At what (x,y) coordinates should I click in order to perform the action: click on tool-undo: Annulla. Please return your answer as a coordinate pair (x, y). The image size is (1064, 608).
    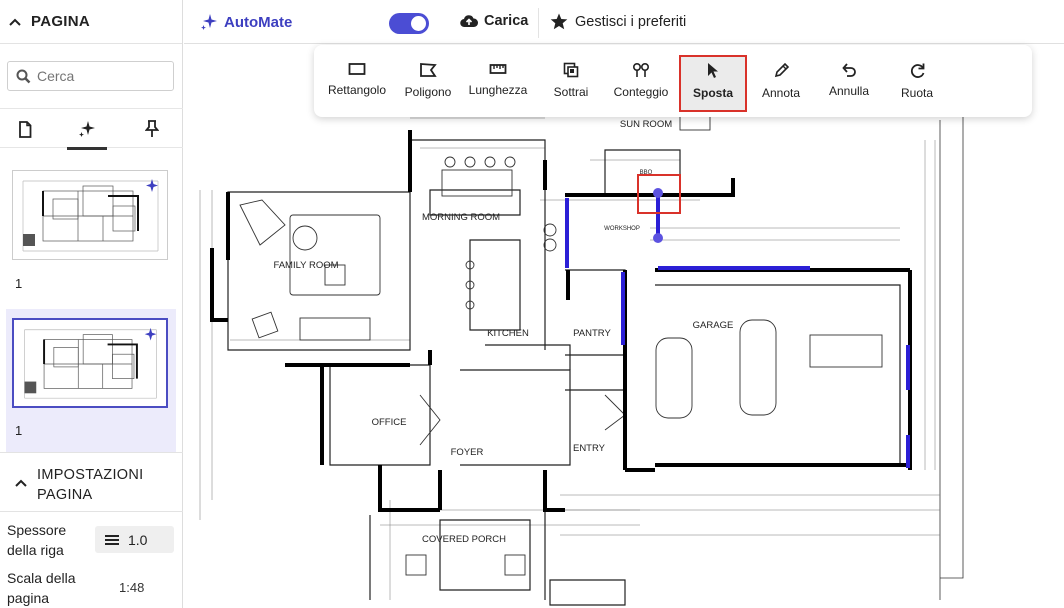
    Looking at the image, I should click on (849, 81).